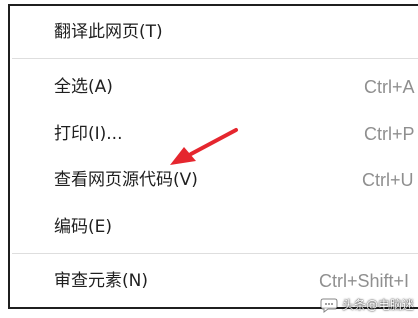 The height and width of the screenshot is (318, 418). I want to click on menu-item-label: 编码(E), so click(83, 227).